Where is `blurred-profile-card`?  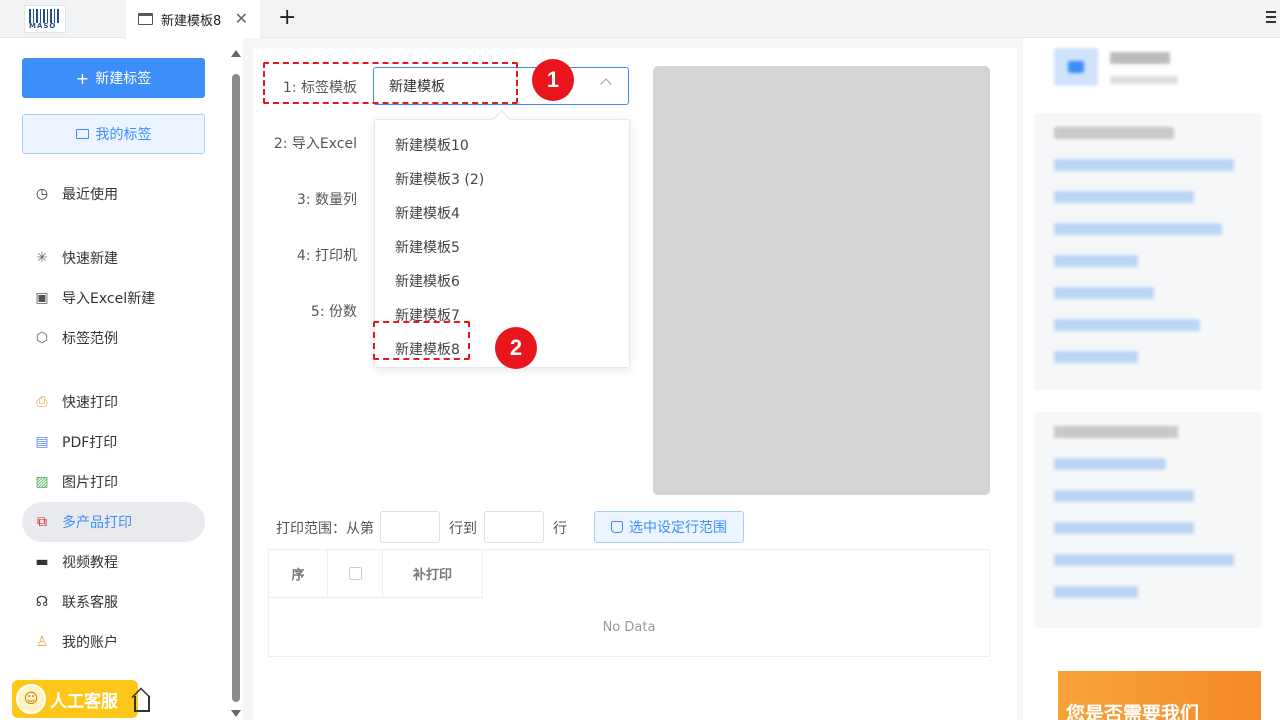
blurred-profile-card is located at coordinates (1148, 67).